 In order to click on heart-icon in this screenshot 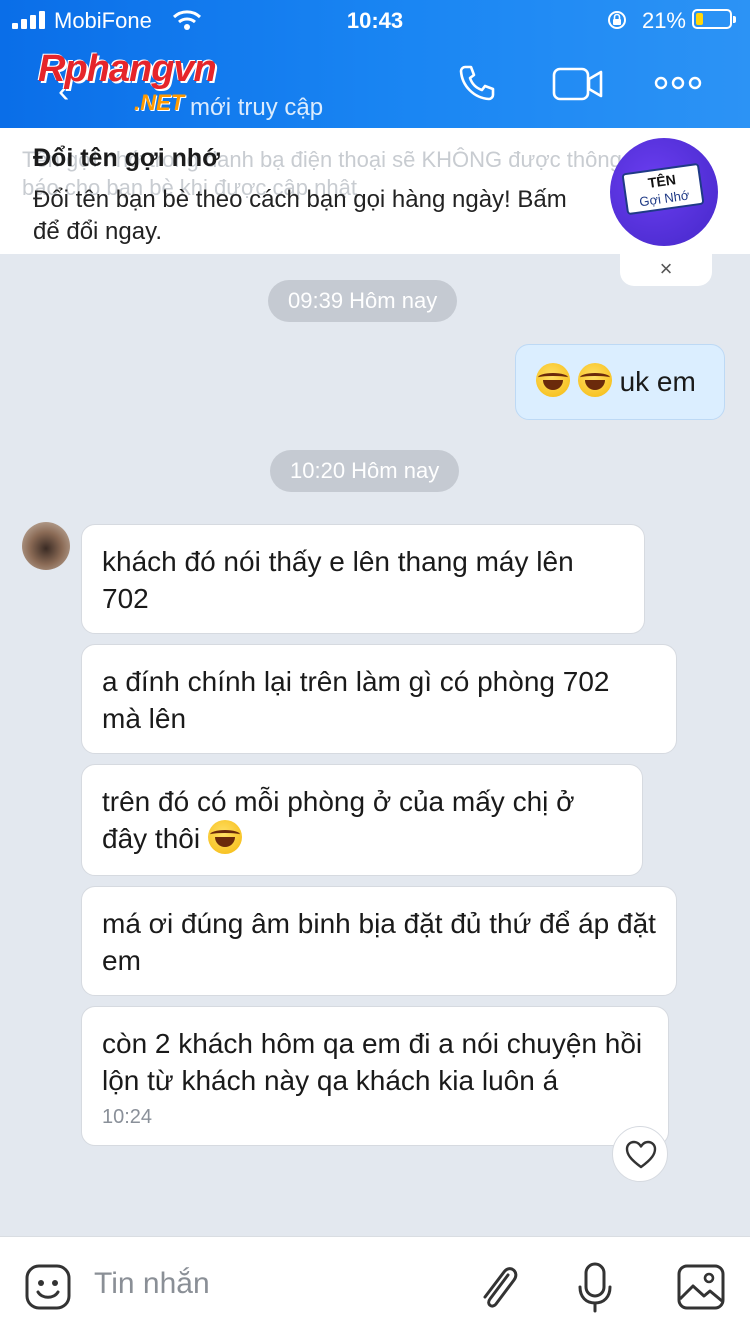, I will do `click(641, 1154)`.